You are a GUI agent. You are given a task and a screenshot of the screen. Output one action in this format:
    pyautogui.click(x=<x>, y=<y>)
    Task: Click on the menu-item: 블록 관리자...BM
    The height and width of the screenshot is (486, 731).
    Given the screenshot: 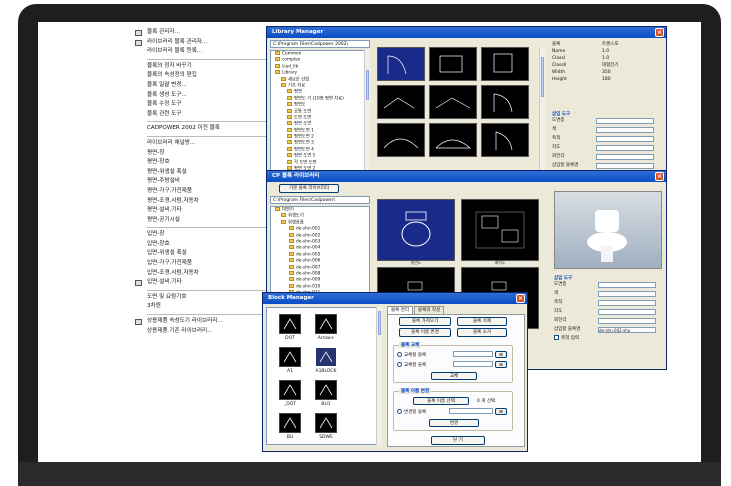 What is the action you would take?
    pyautogui.click(x=208, y=33)
    